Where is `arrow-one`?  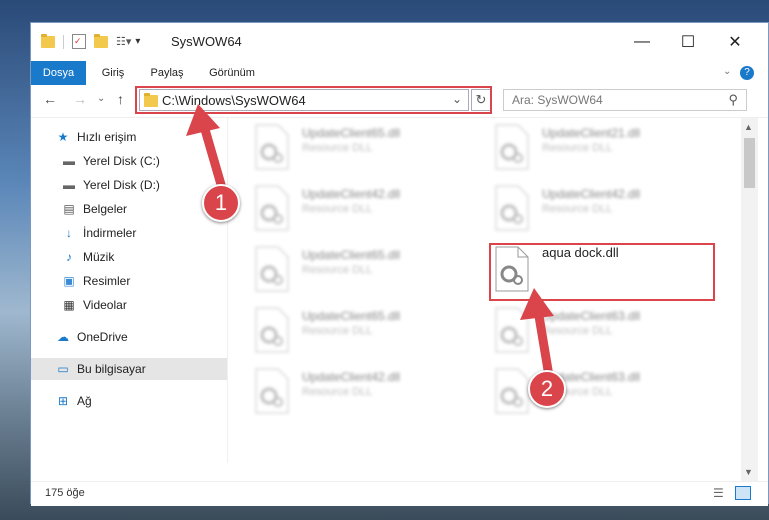 arrow-one is located at coordinates (206, 148).